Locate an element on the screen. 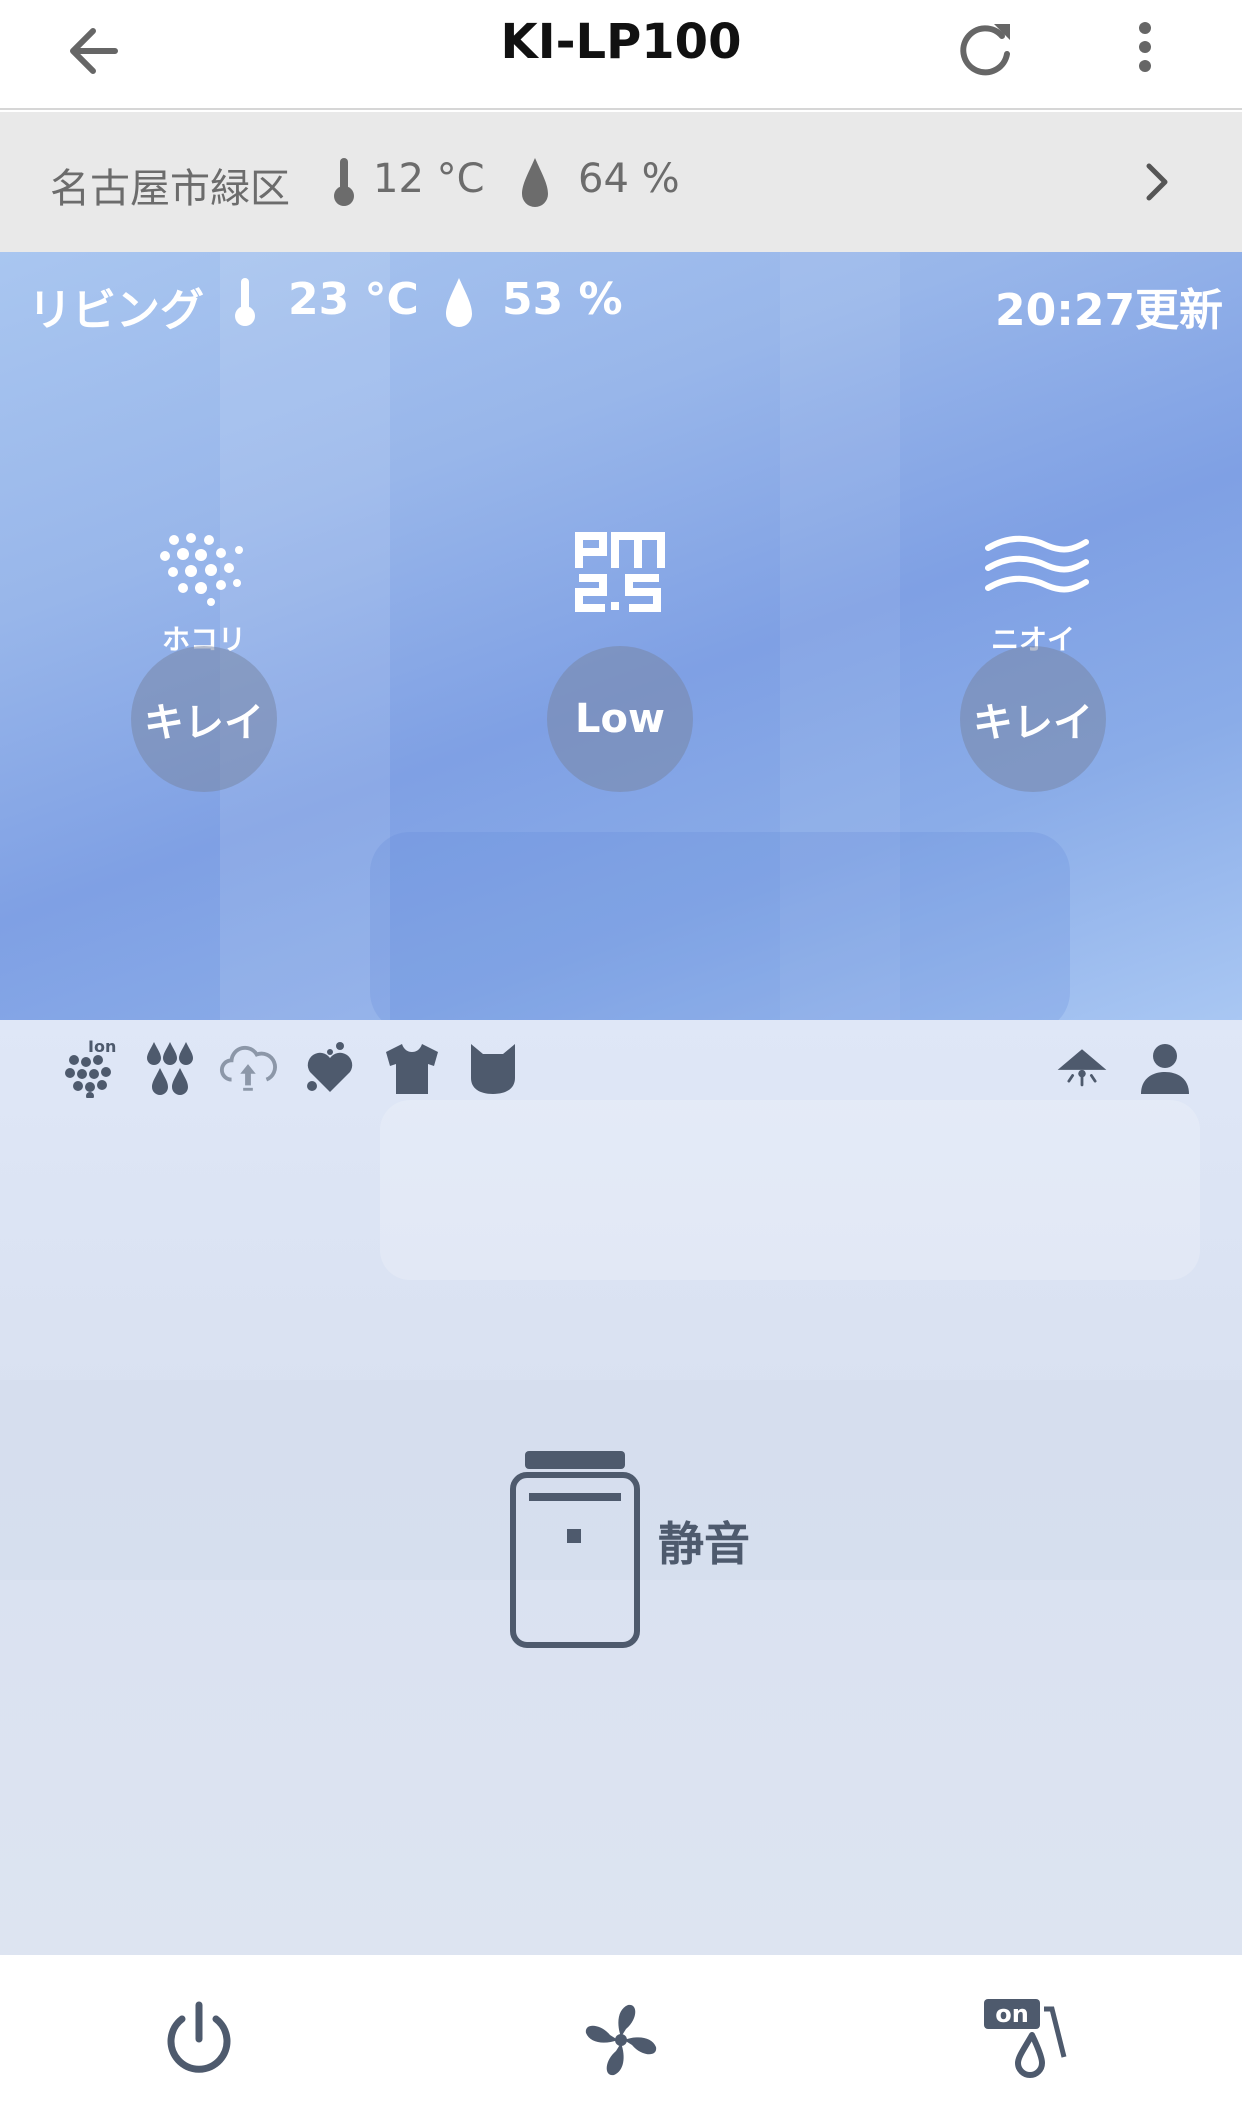 The image size is (1242, 2127). refresh-button is located at coordinates (985, 49).